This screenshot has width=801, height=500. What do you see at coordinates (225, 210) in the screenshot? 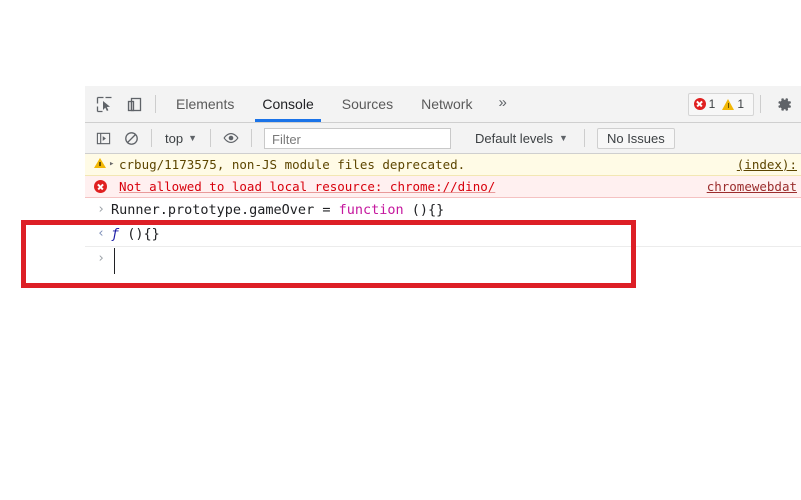
I see `input-code-before: Runner.prototype.gameOver =` at bounding box center [225, 210].